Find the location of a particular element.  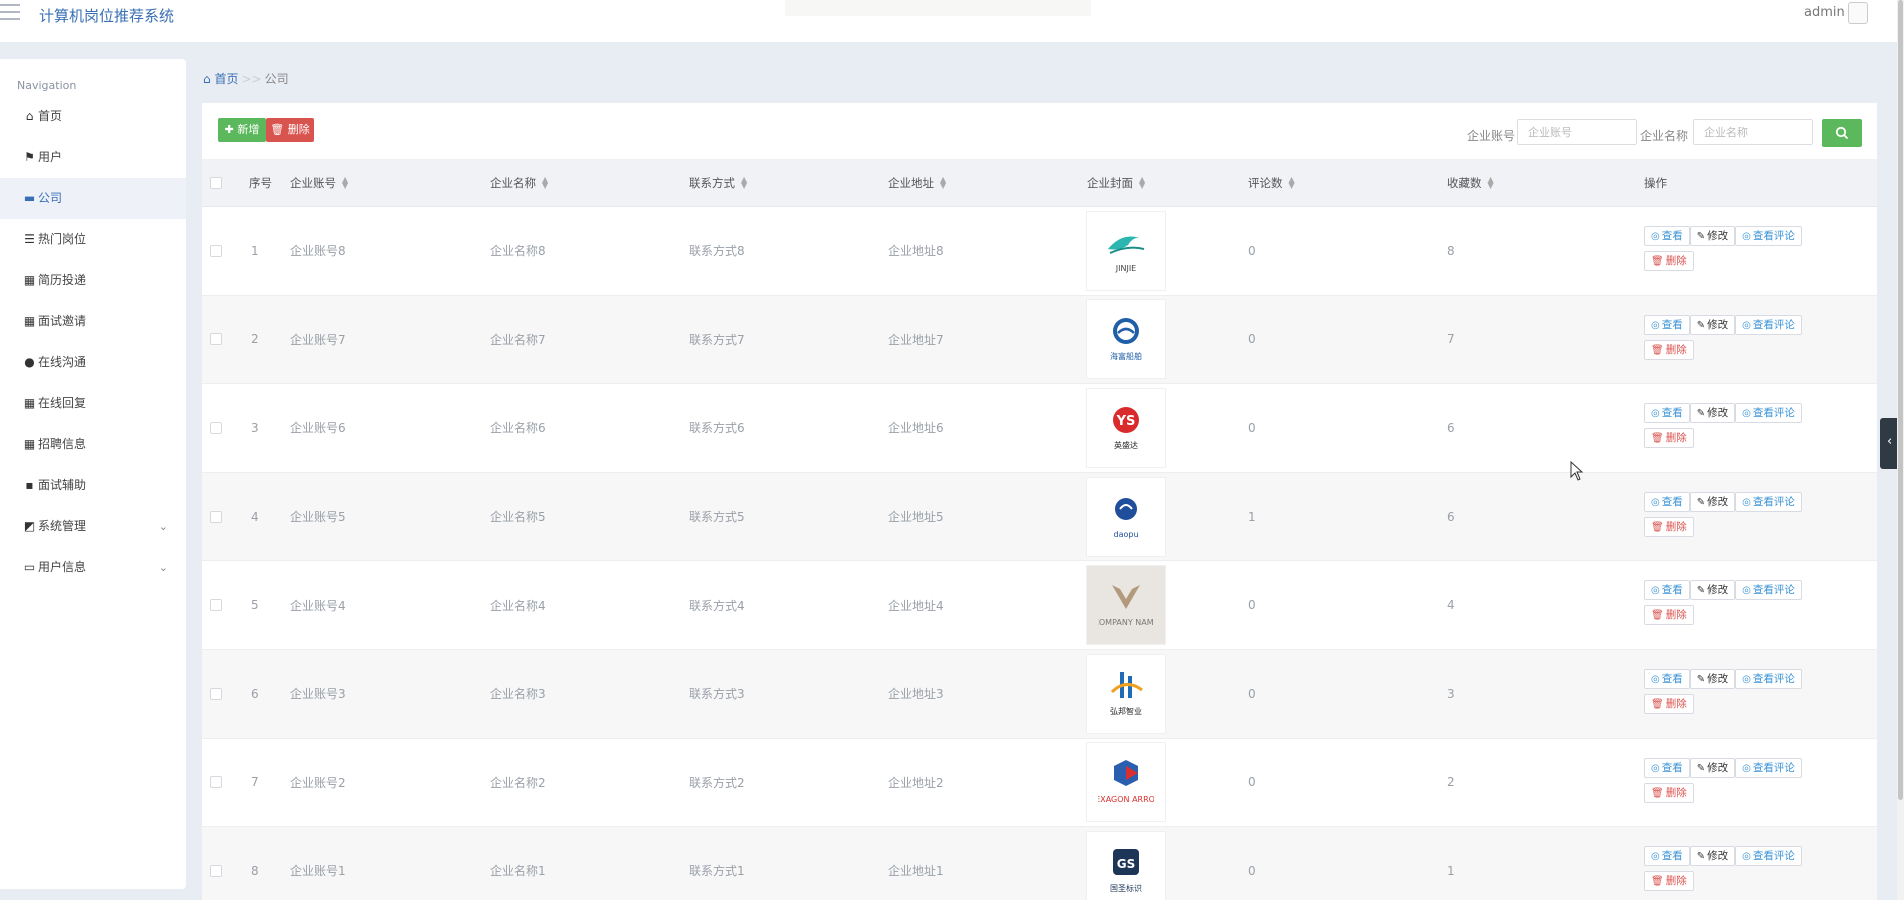

search-button is located at coordinates (1842, 133).